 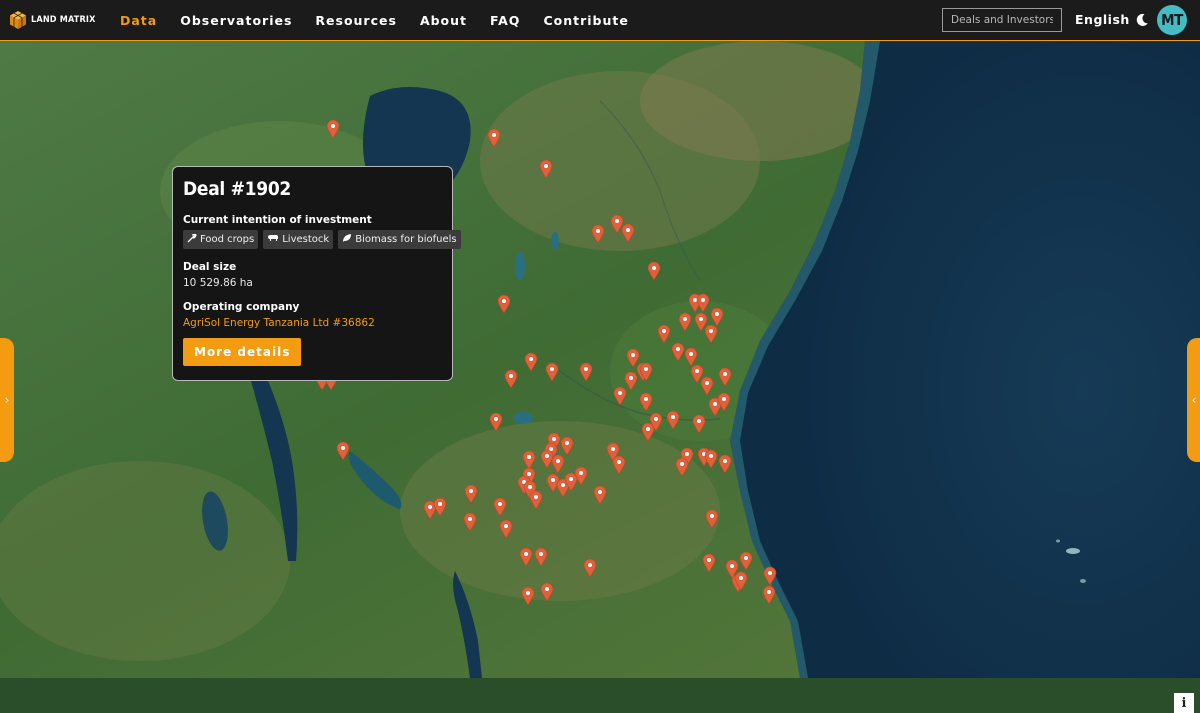 I want to click on land-matrix-logo: LAND MATRIX, so click(x=58, y=20).